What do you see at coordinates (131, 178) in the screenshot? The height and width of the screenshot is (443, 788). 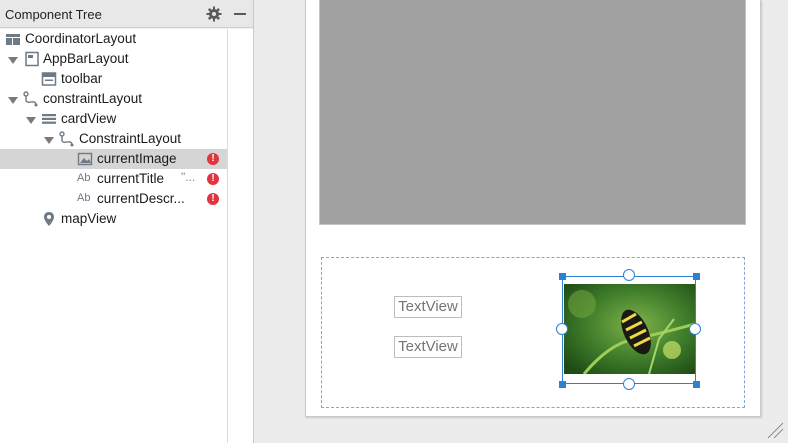 I see `tree-item-label: currentTitle` at bounding box center [131, 178].